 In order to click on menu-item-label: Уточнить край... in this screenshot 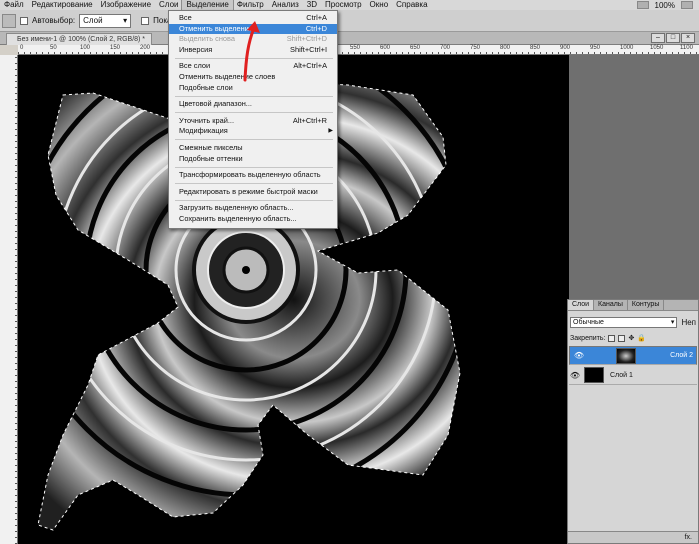, I will do `click(207, 120)`.